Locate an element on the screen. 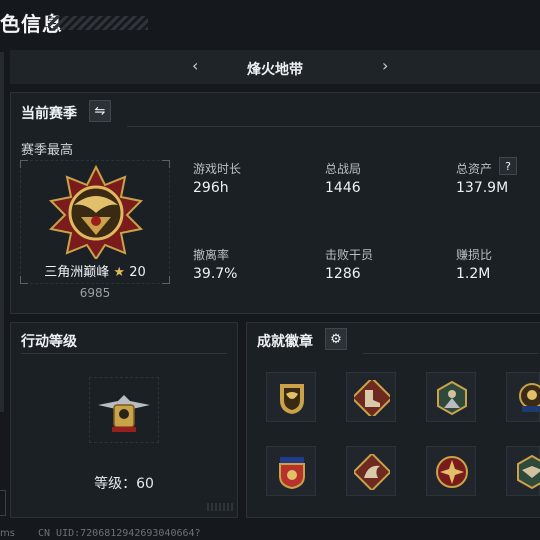  stat-label: 总战局 is located at coordinates (343, 169).